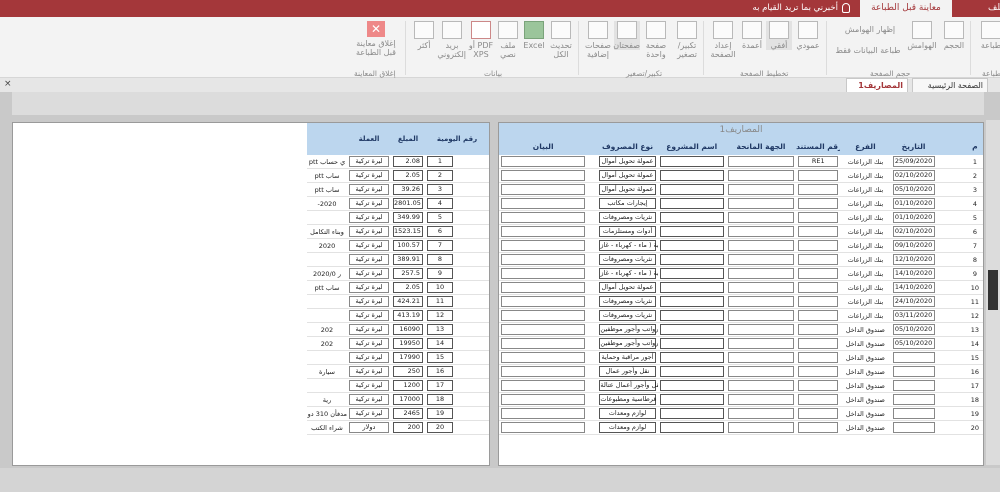  What do you see at coordinates (761, 189) in the screenshot?
I see `donor-cell-box` at bounding box center [761, 189].